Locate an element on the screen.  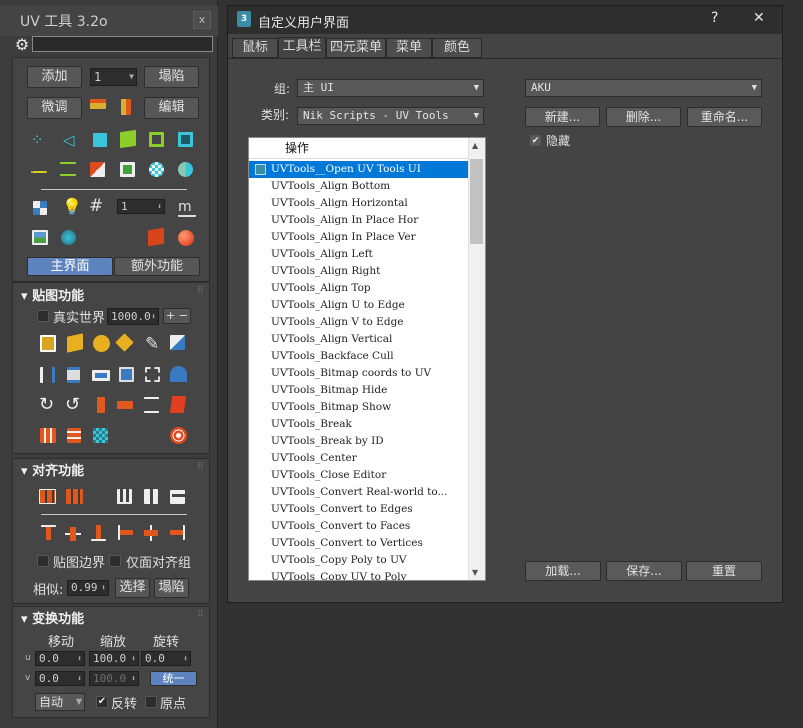
action-list-item: UVTools_Bitmap Hide is located at coordinates (358, 390).